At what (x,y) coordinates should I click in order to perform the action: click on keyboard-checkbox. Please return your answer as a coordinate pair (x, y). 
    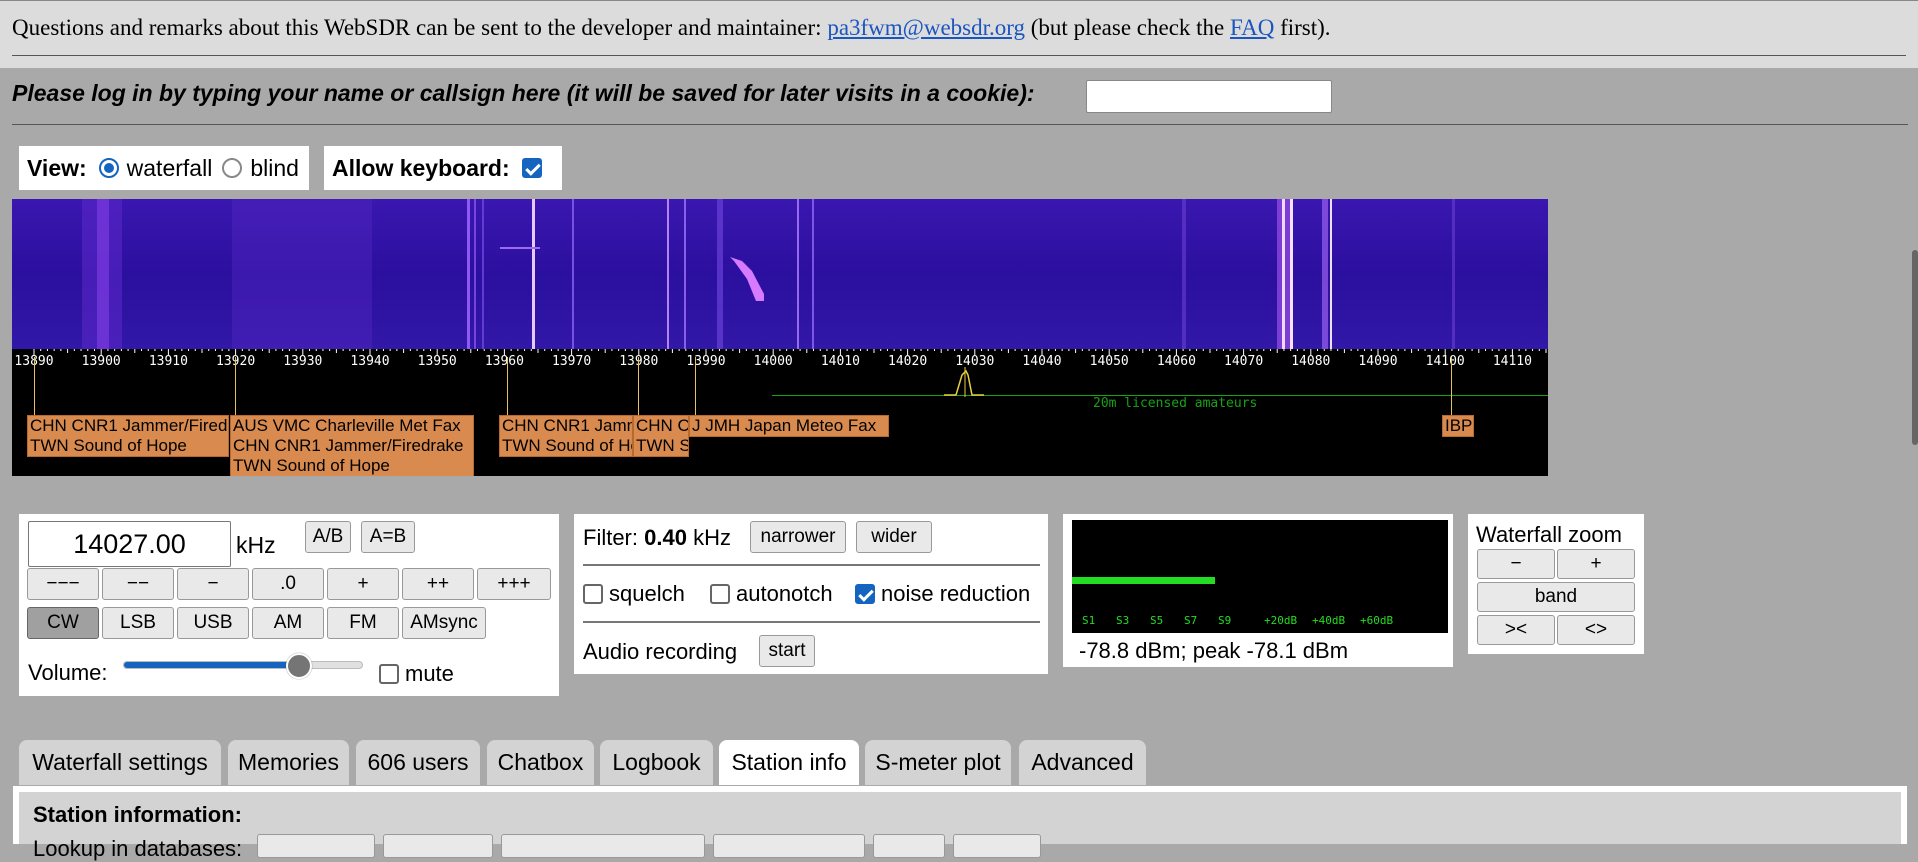
    Looking at the image, I should click on (531, 168).